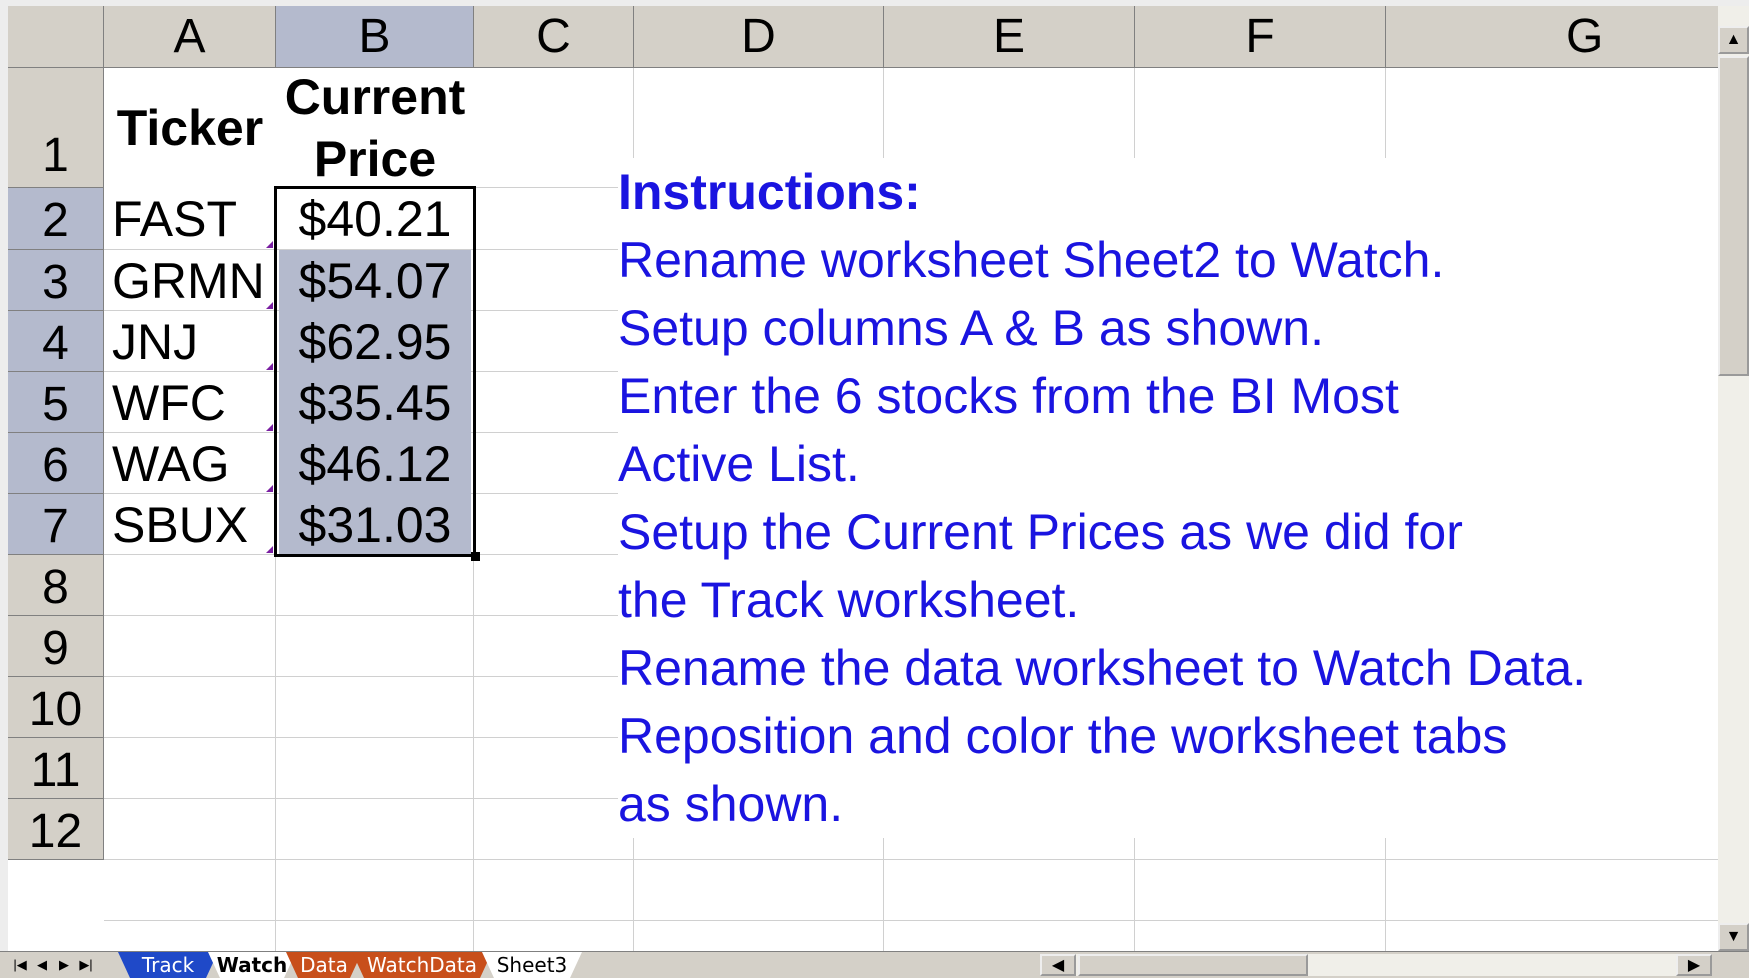 The width and height of the screenshot is (1749, 978). What do you see at coordinates (769, 192) in the screenshot?
I see `instructions-title: Instructions:` at bounding box center [769, 192].